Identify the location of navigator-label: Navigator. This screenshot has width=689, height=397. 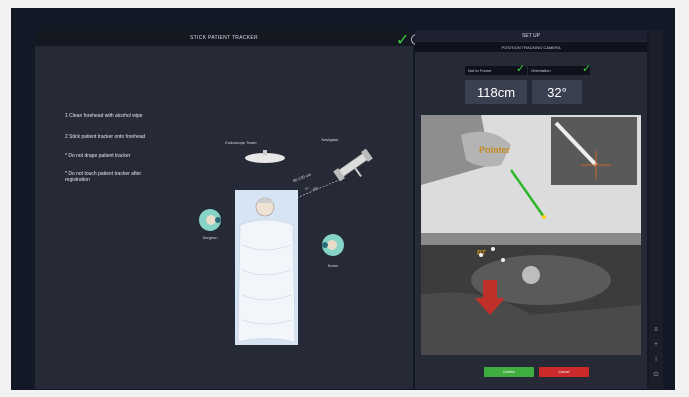
(330, 139).